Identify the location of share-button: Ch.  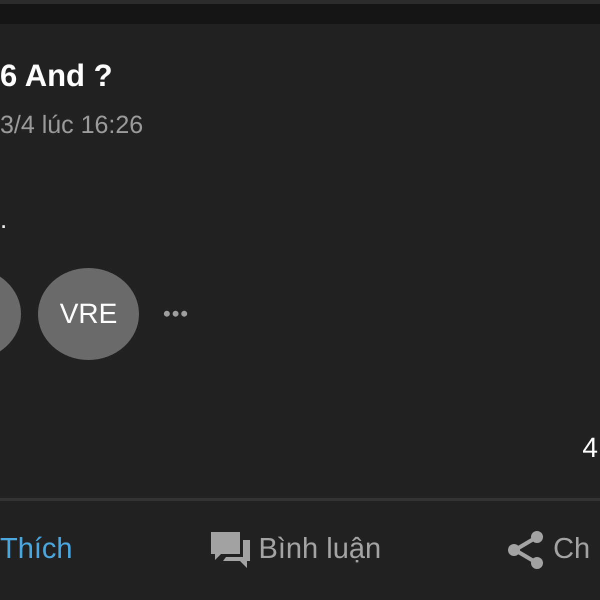
(548, 550).